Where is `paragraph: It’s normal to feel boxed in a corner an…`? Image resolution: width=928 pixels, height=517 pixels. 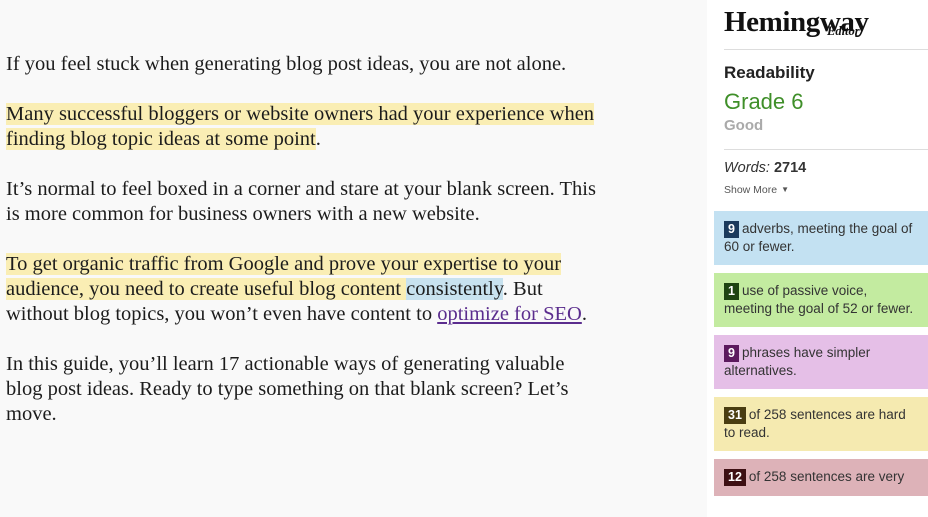
paragraph: It’s normal to feel boxed in a corner an… is located at coordinates (303, 202).